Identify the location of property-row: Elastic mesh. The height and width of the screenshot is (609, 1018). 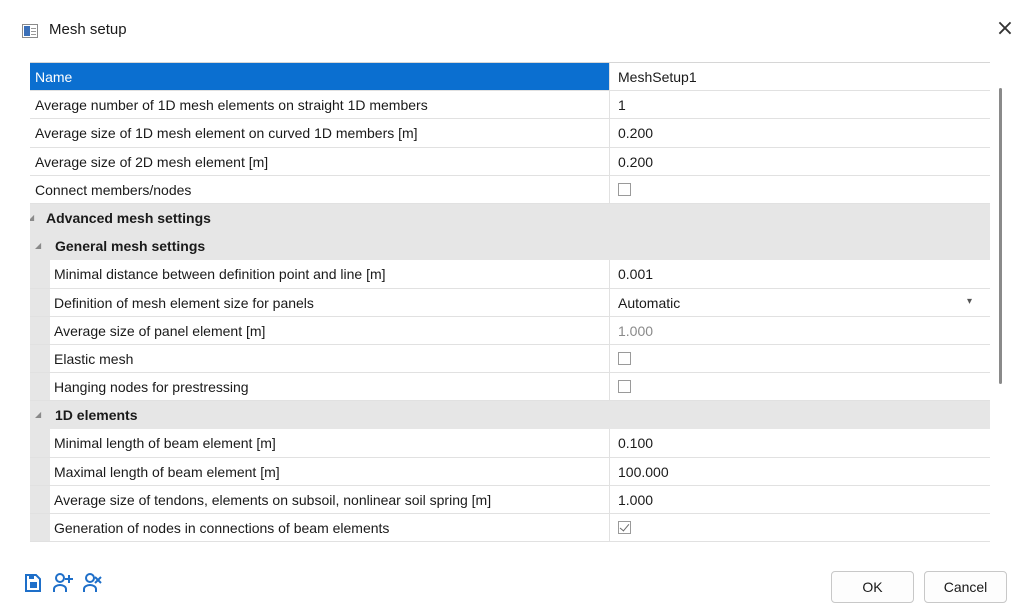
(510, 359).